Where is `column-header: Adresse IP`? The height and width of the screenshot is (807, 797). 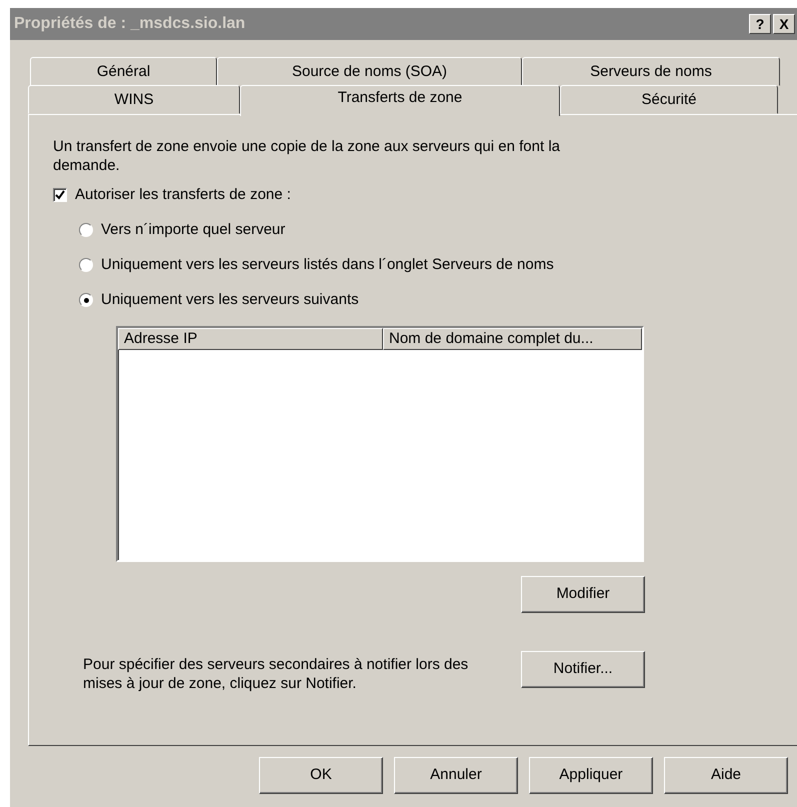
column-header: Adresse IP is located at coordinates (250, 339).